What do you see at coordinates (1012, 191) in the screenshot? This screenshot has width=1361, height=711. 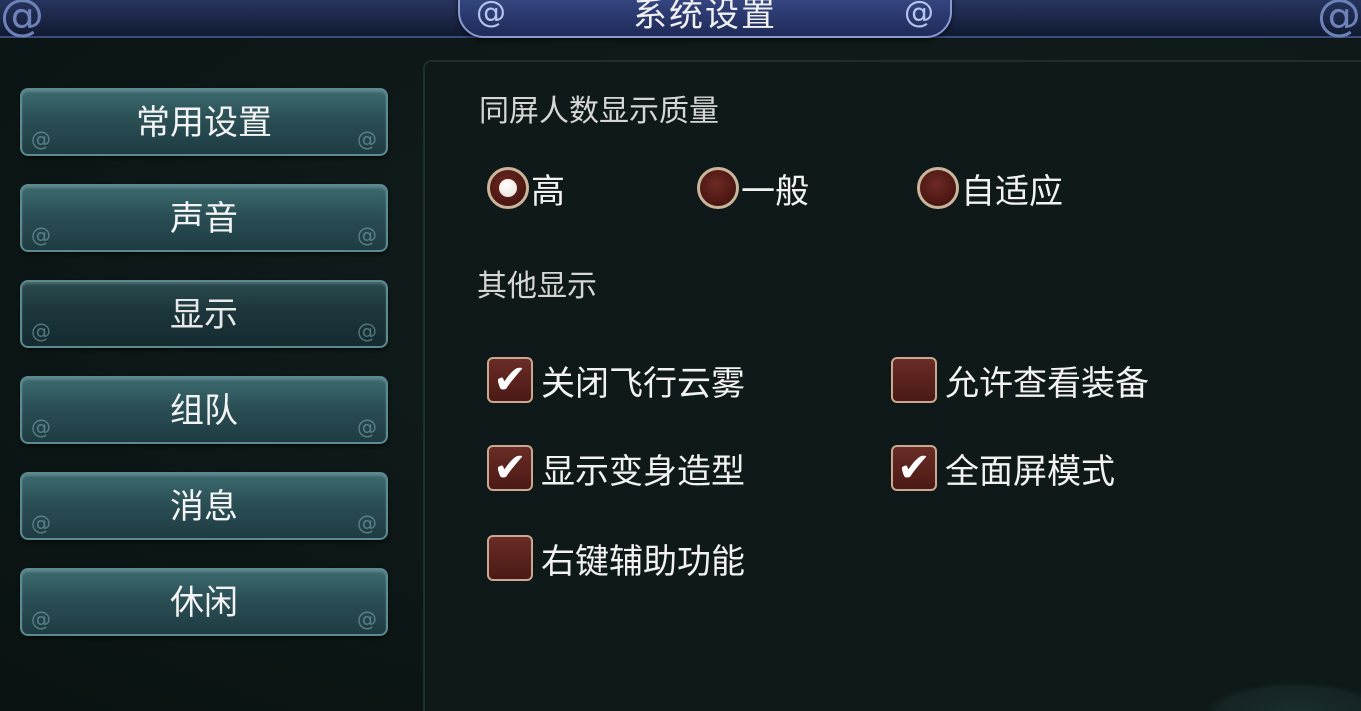 I see `radio-label: 自适应` at bounding box center [1012, 191].